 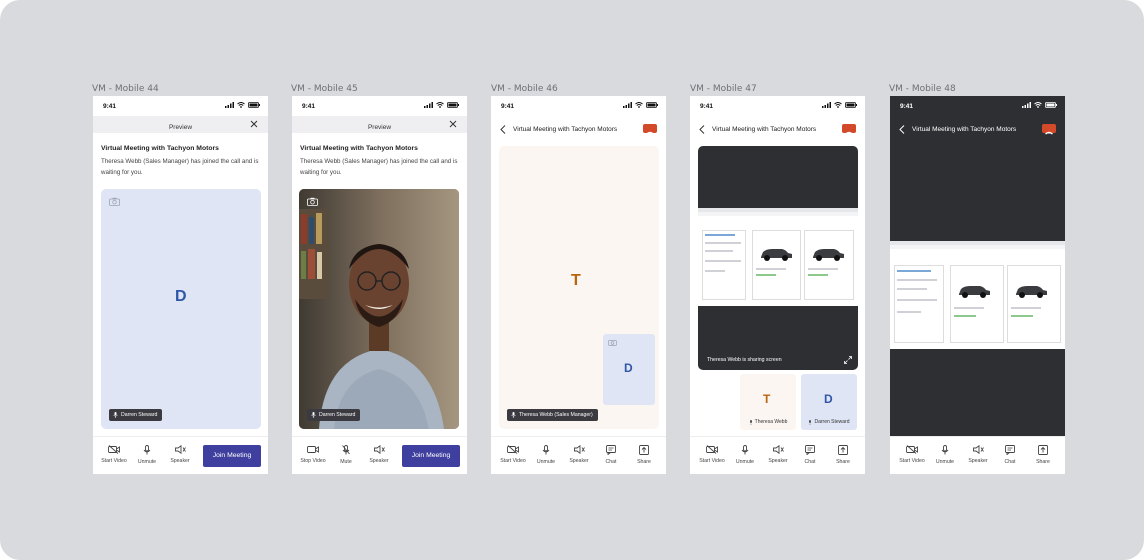 I want to click on self-name-chip: Darren Steward, so click(x=334, y=415).